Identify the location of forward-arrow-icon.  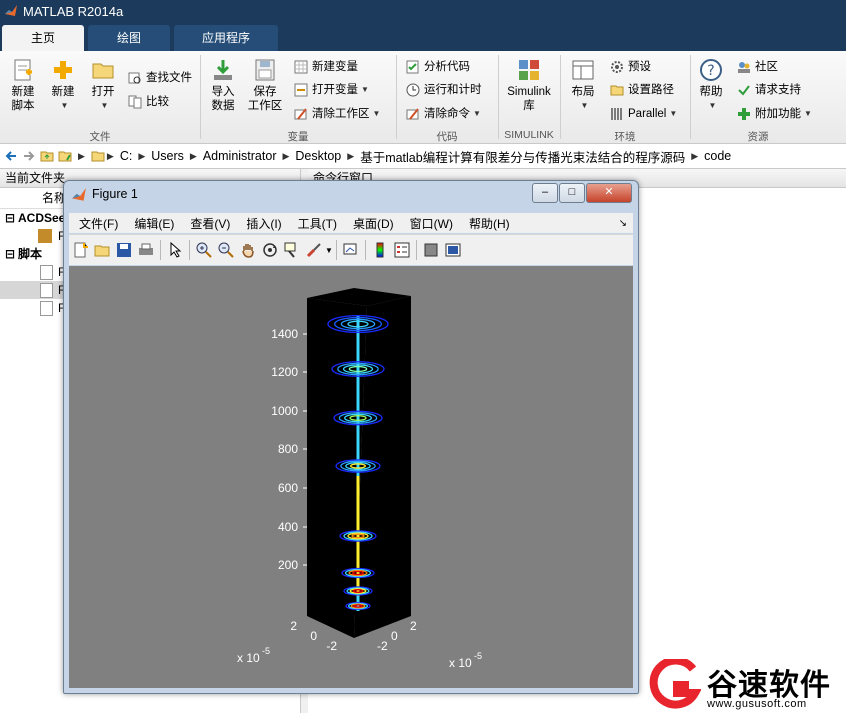
(29, 156).